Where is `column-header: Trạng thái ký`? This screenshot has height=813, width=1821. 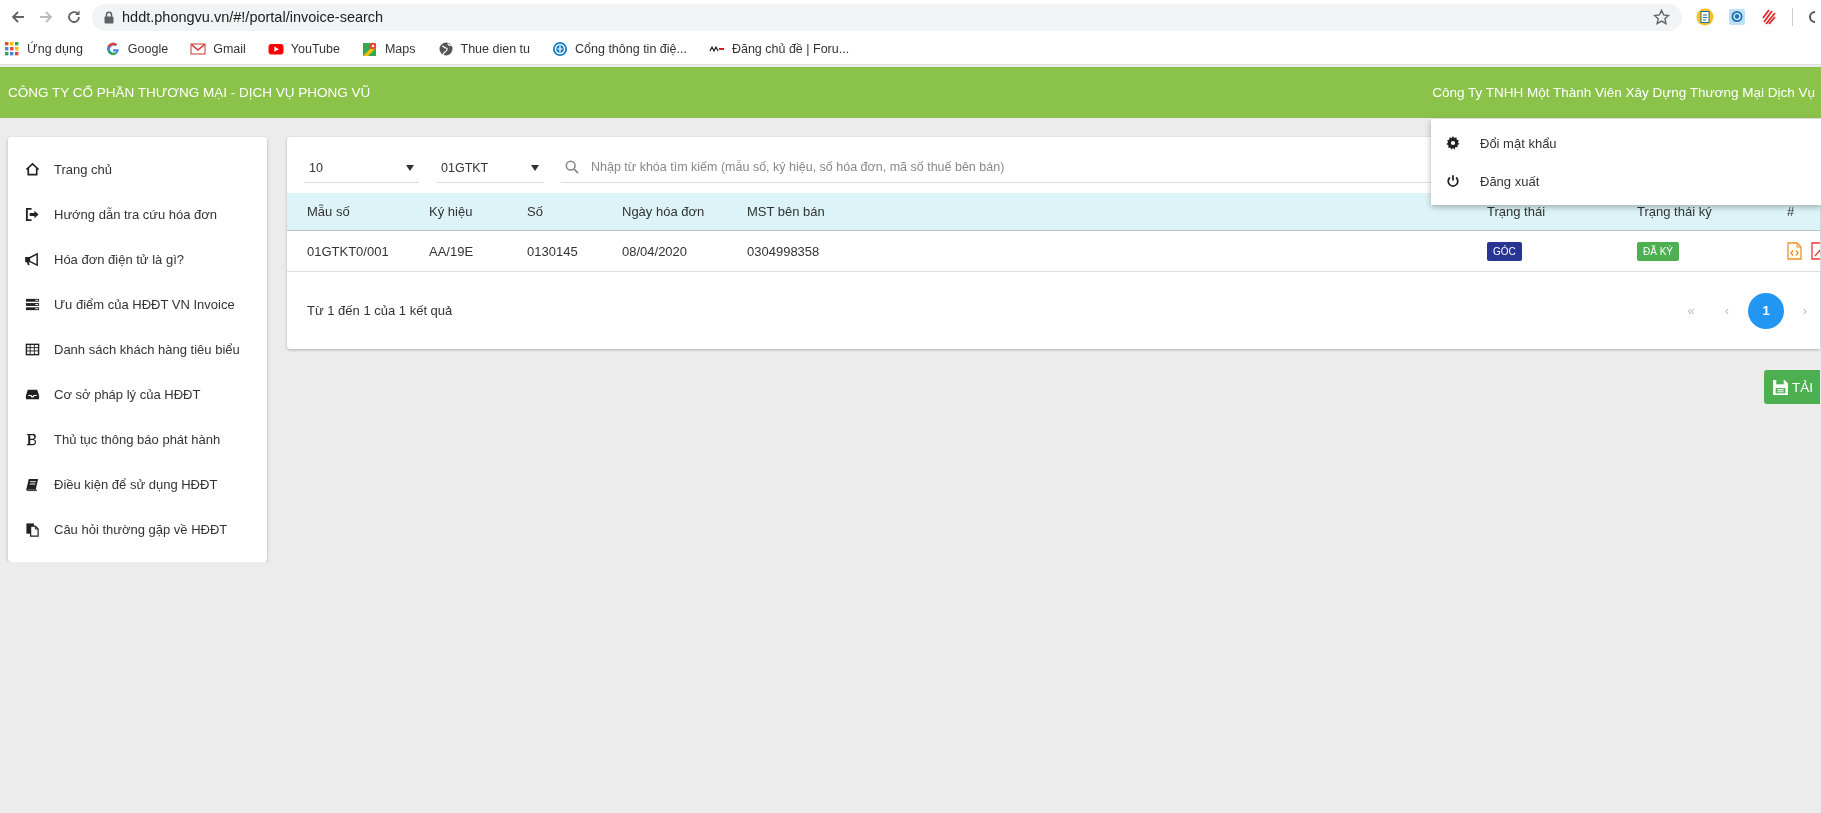 column-header: Trạng thái ký is located at coordinates (1712, 211).